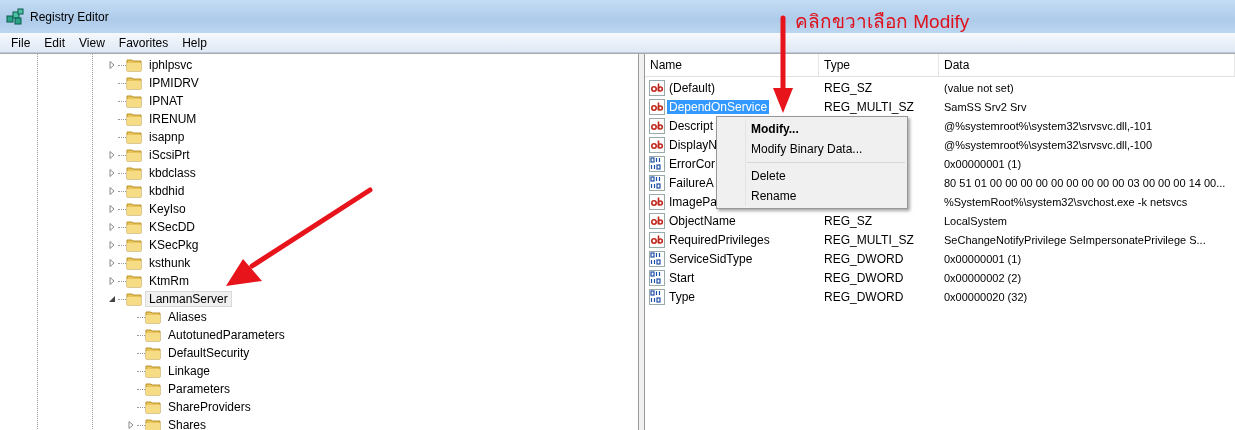 The width and height of the screenshot is (1235, 430). I want to click on value-data: @%systemroot%\system32\srvsvc.dll,-100, so click(1048, 144).